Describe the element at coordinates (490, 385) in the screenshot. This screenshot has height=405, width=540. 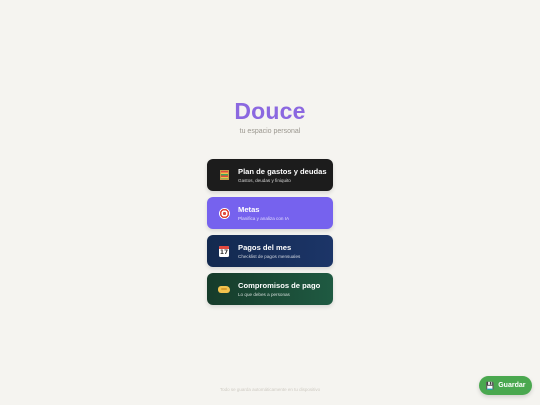
I see `floppy-disk-icon: 💾` at that location.